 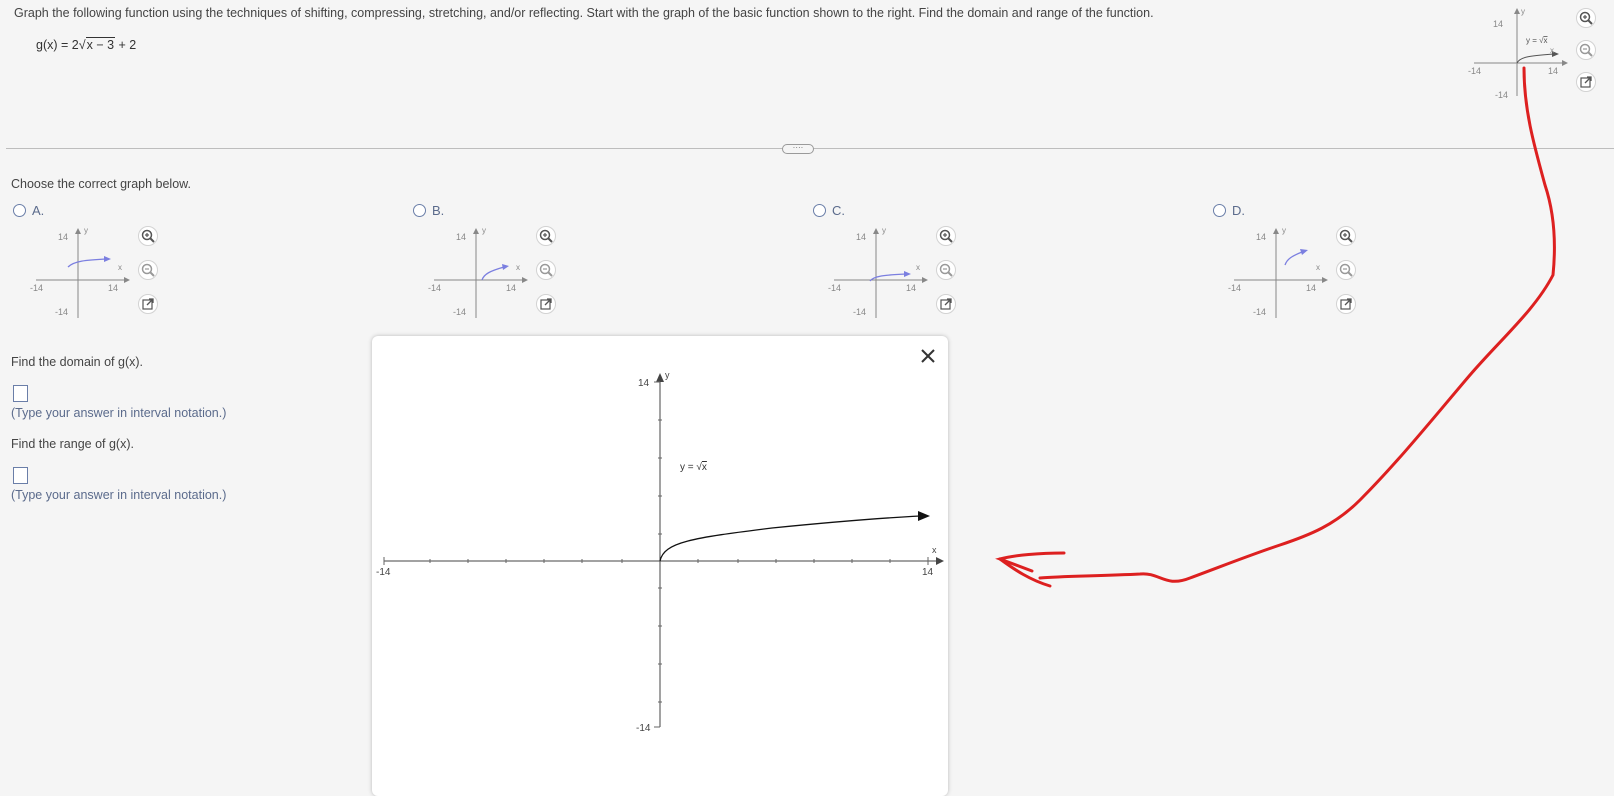 What do you see at coordinates (1238, 210) in the screenshot?
I see `option-d-label: D.` at bounding box center [1238, 210].